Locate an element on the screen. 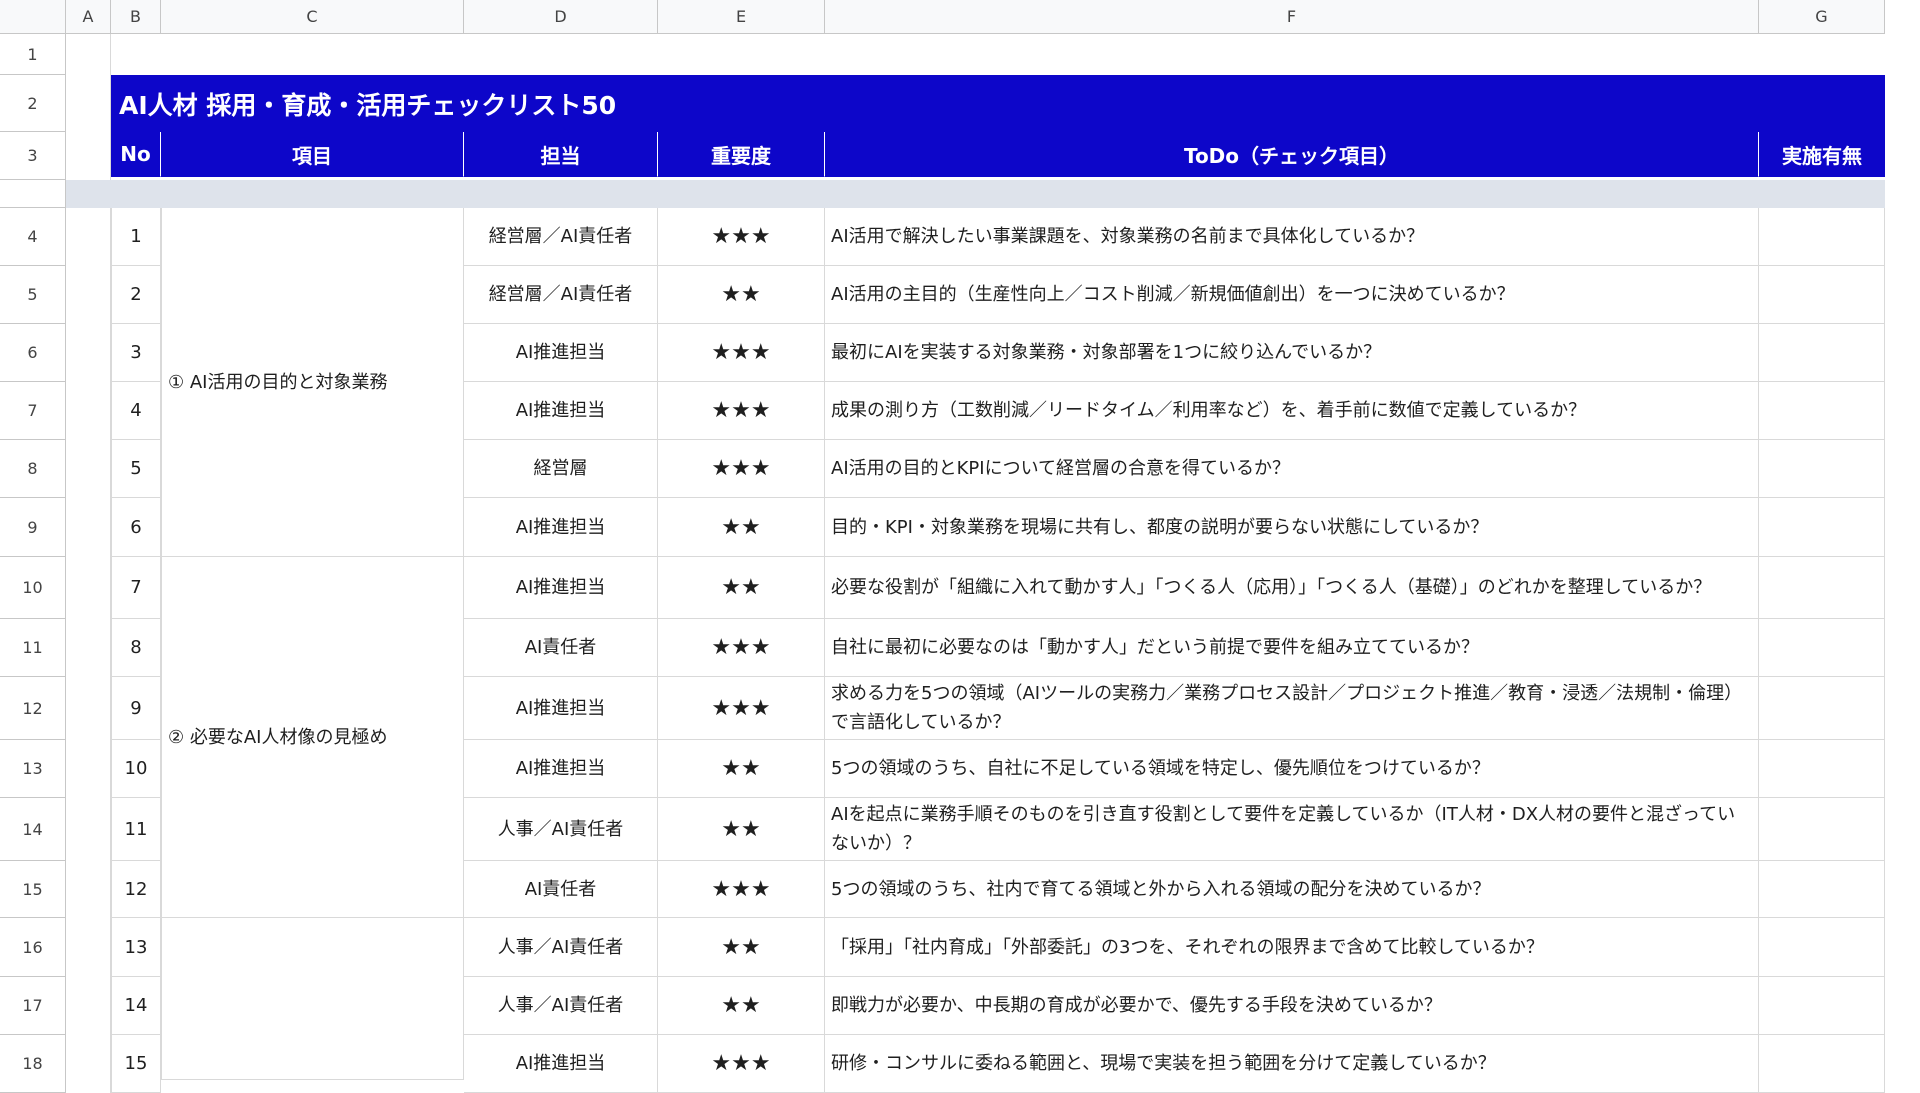 The height and width of the screenshot is (1093, 1920). todo-cell: 自社に最初に必要なのは「動かす人」だという前提で要件を組み立てているか？ is located at coordinates (1292, 648).